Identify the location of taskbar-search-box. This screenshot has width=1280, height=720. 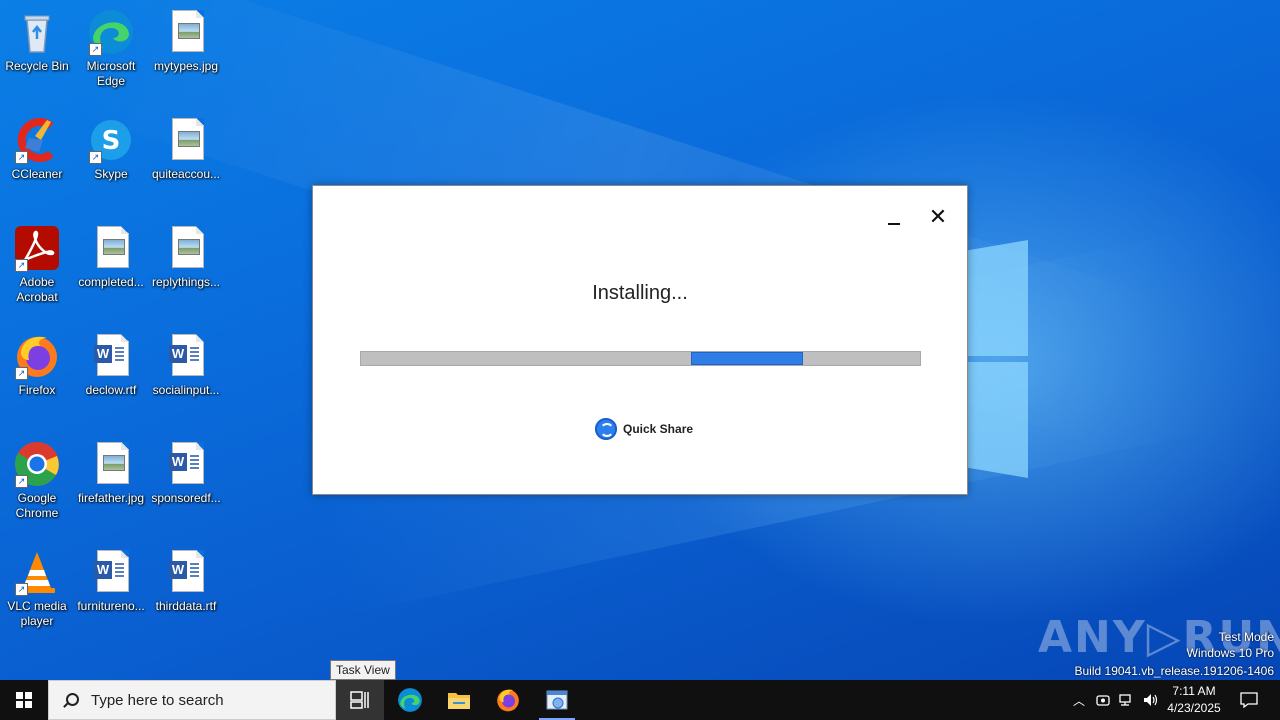
(192, 700).